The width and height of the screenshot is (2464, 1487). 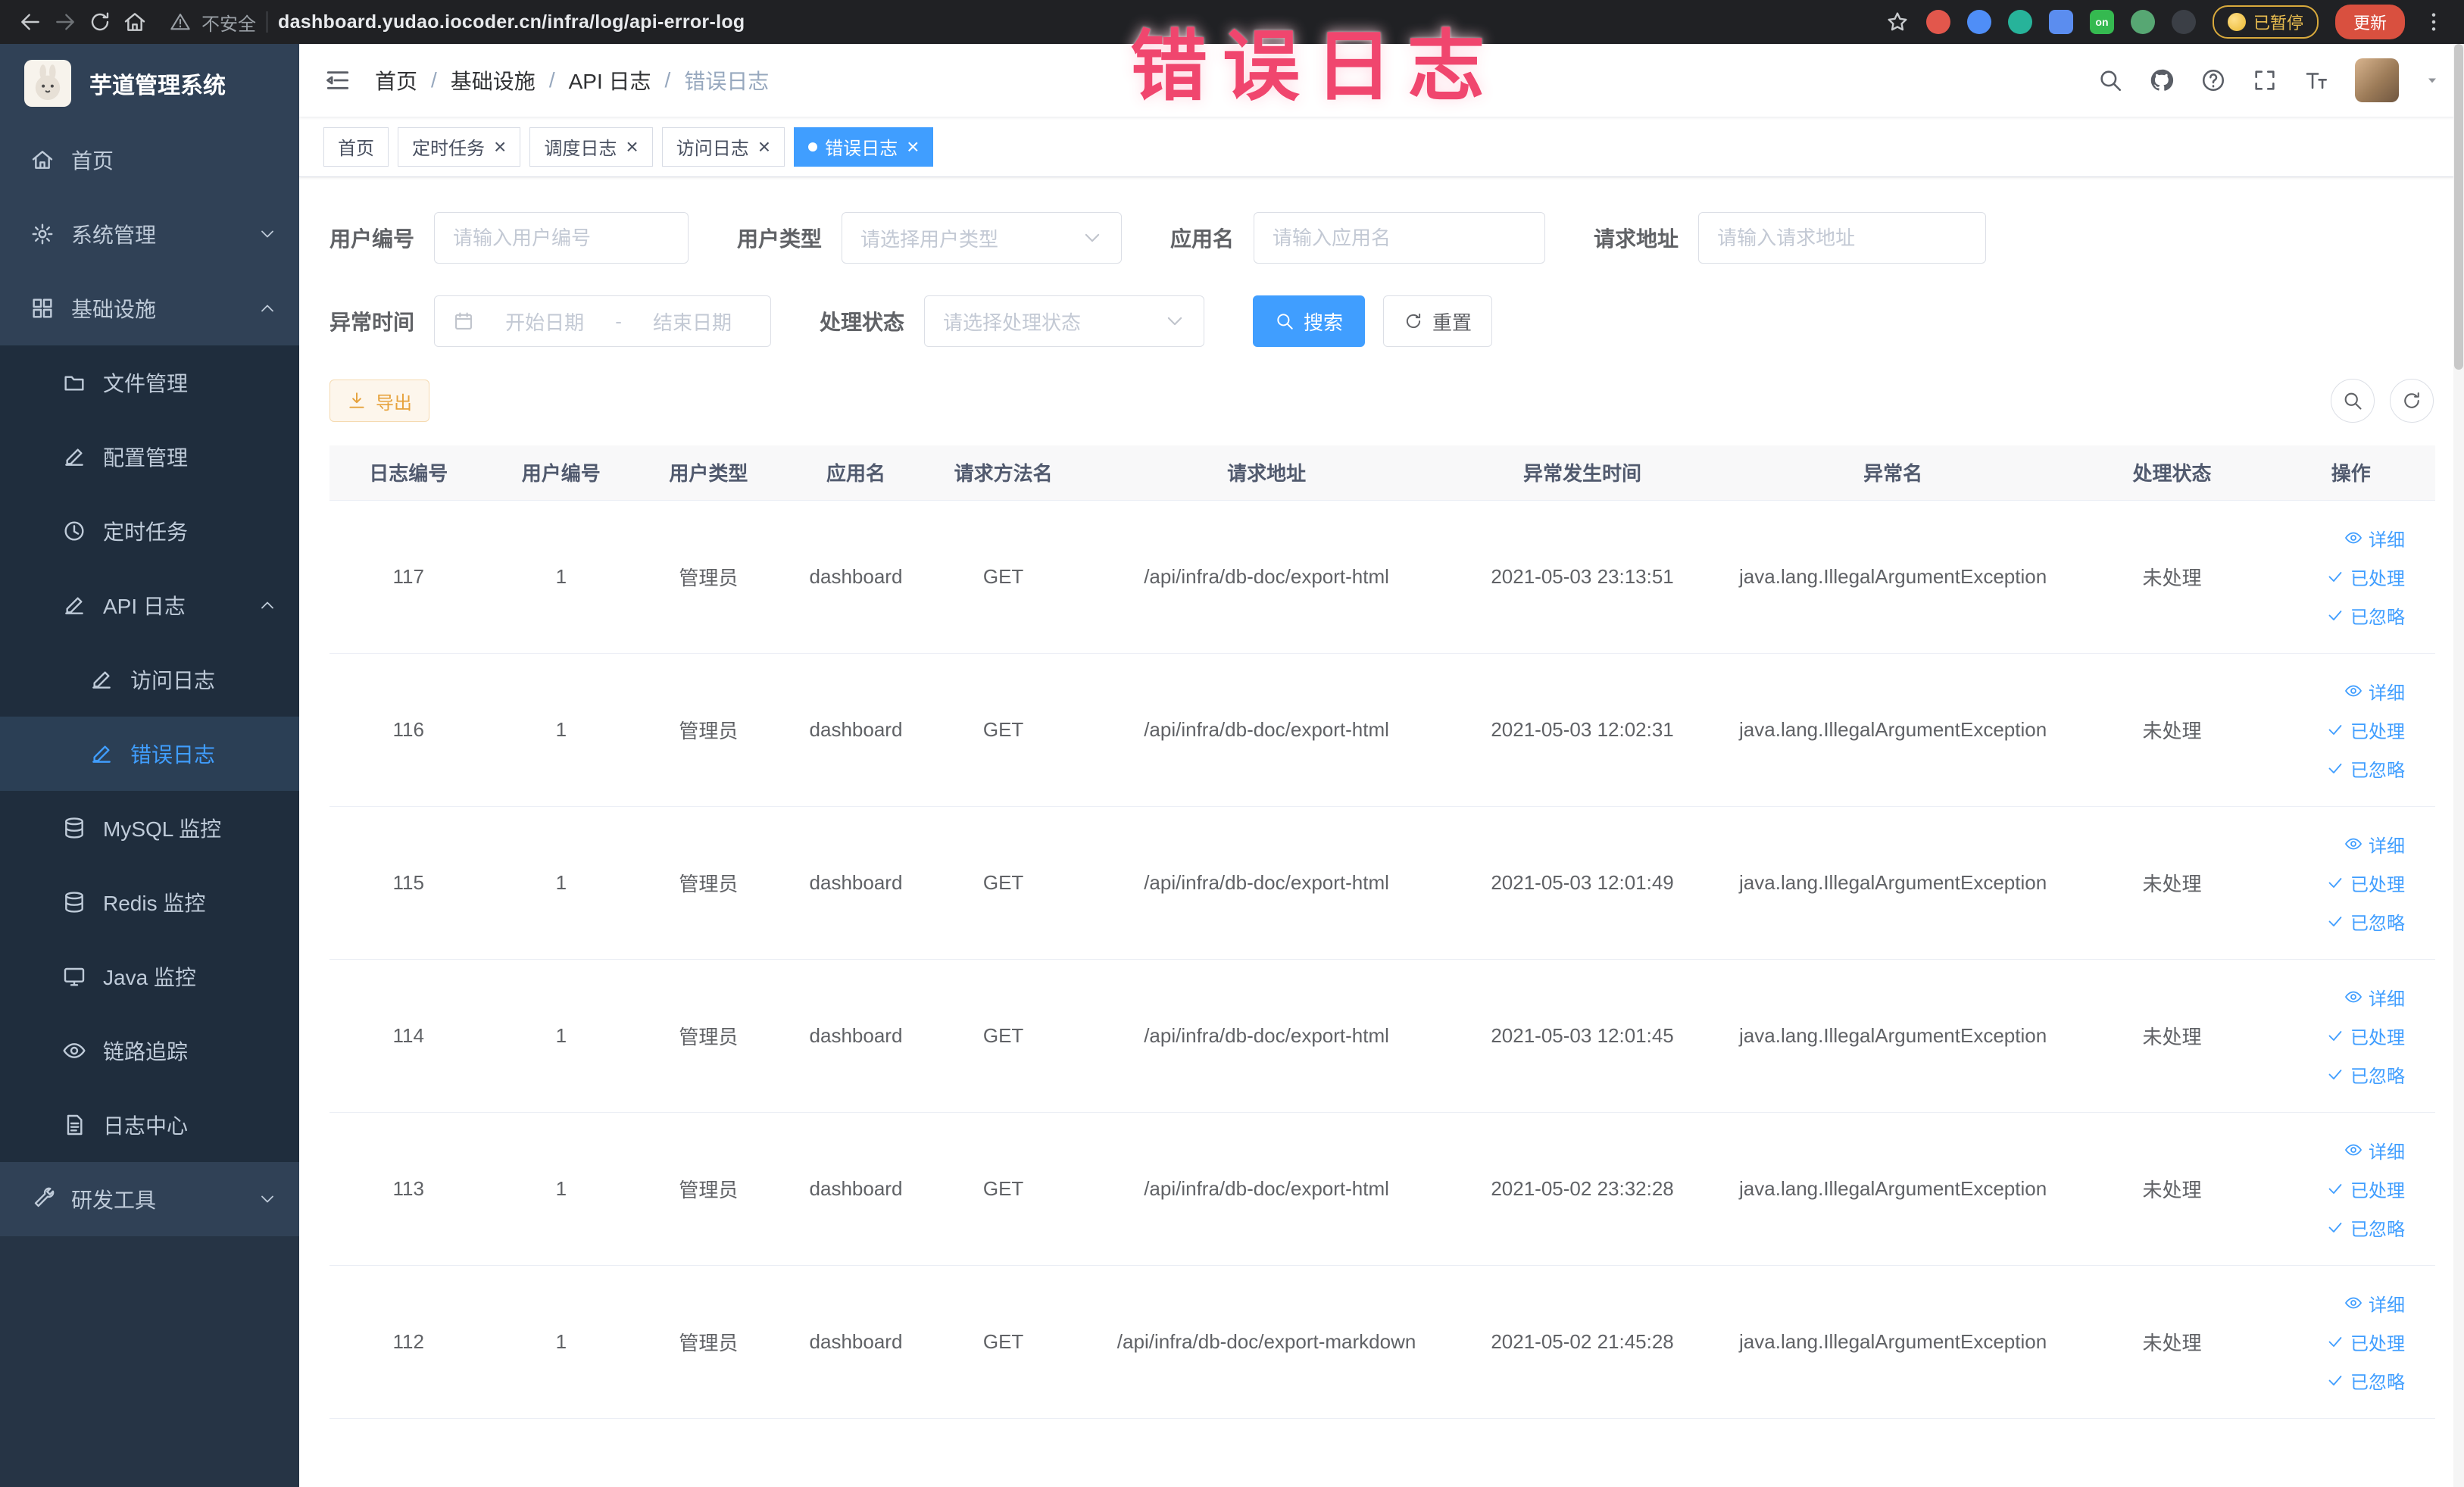 I want to click on tab-scheduled-jobs: 定时任务 ×, so click(x=459, y=147).